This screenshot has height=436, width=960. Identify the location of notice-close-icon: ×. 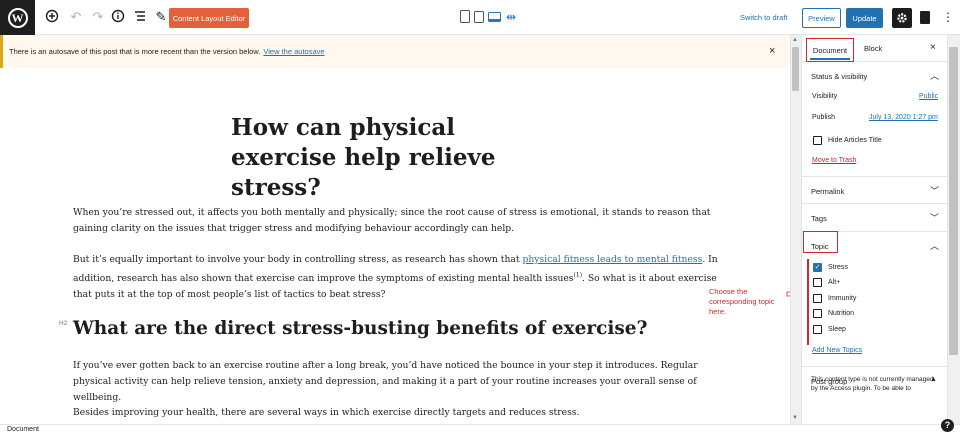
(772, 51).